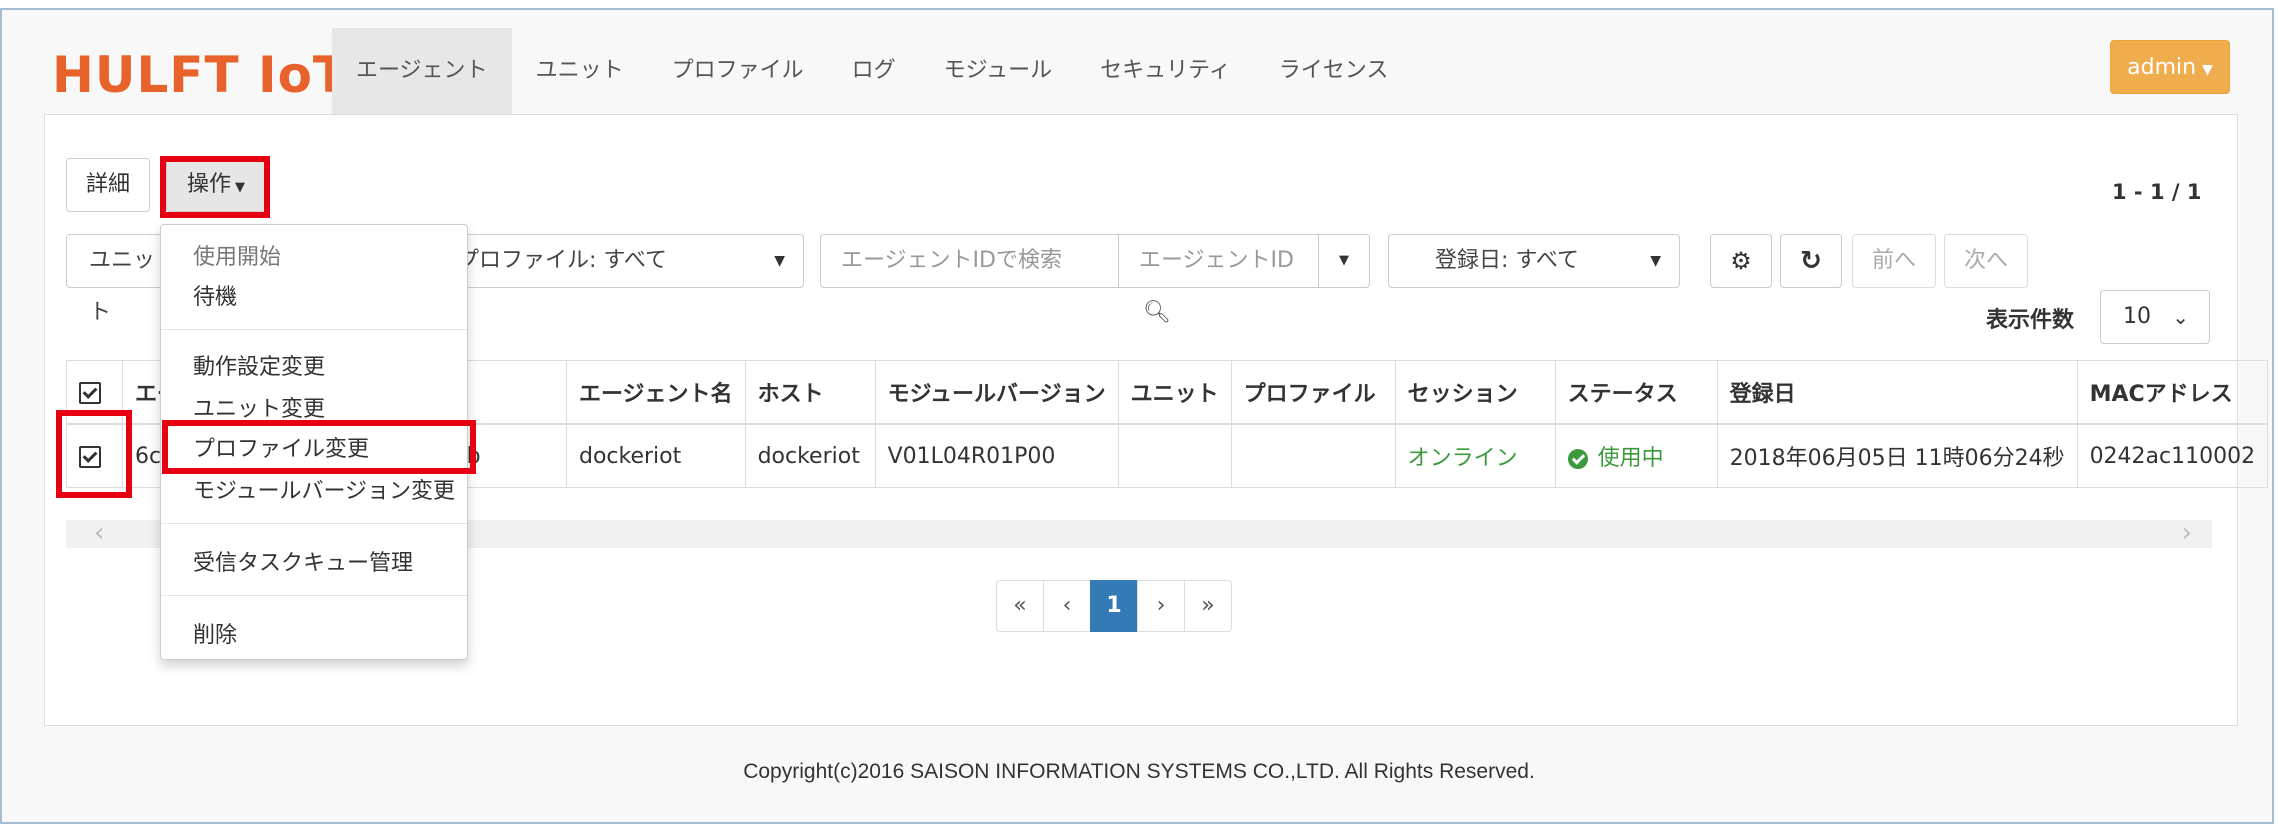  Describe the element at coordinates (996, 455) in the screenshot. I see `module-version-cell: V01L04R01P00` at that location.